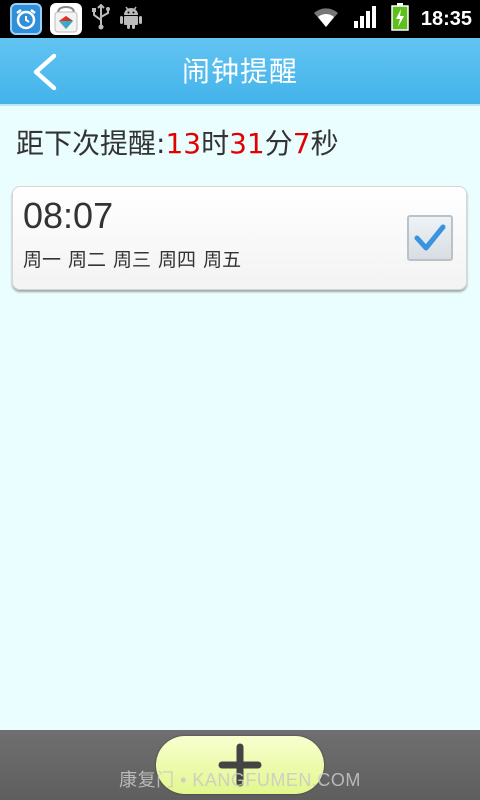 The height and width of the screenshot is (800, 480). I want to click on alarm-day: 周一, so click(42, 260).